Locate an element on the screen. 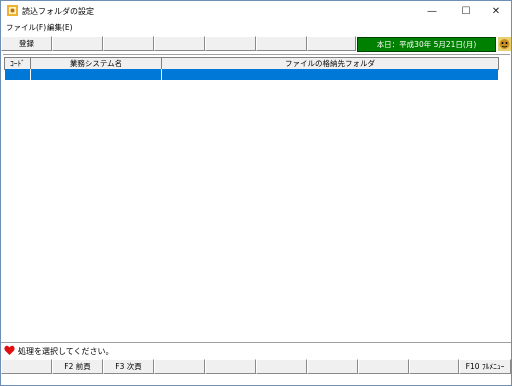 Image resolution: width=512 pixels, height=386 pixels. menu-file: ファイル(F) is located at coordinates (26, 27).